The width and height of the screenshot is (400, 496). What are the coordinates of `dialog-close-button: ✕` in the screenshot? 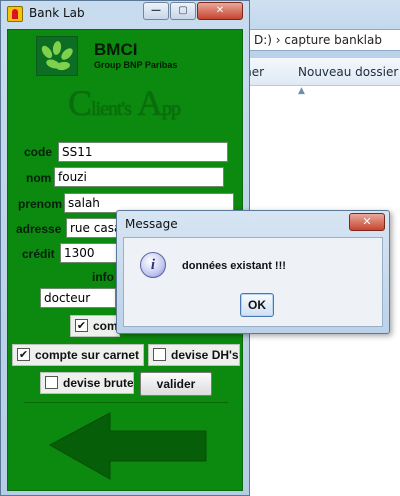 It's located at (367, 222).